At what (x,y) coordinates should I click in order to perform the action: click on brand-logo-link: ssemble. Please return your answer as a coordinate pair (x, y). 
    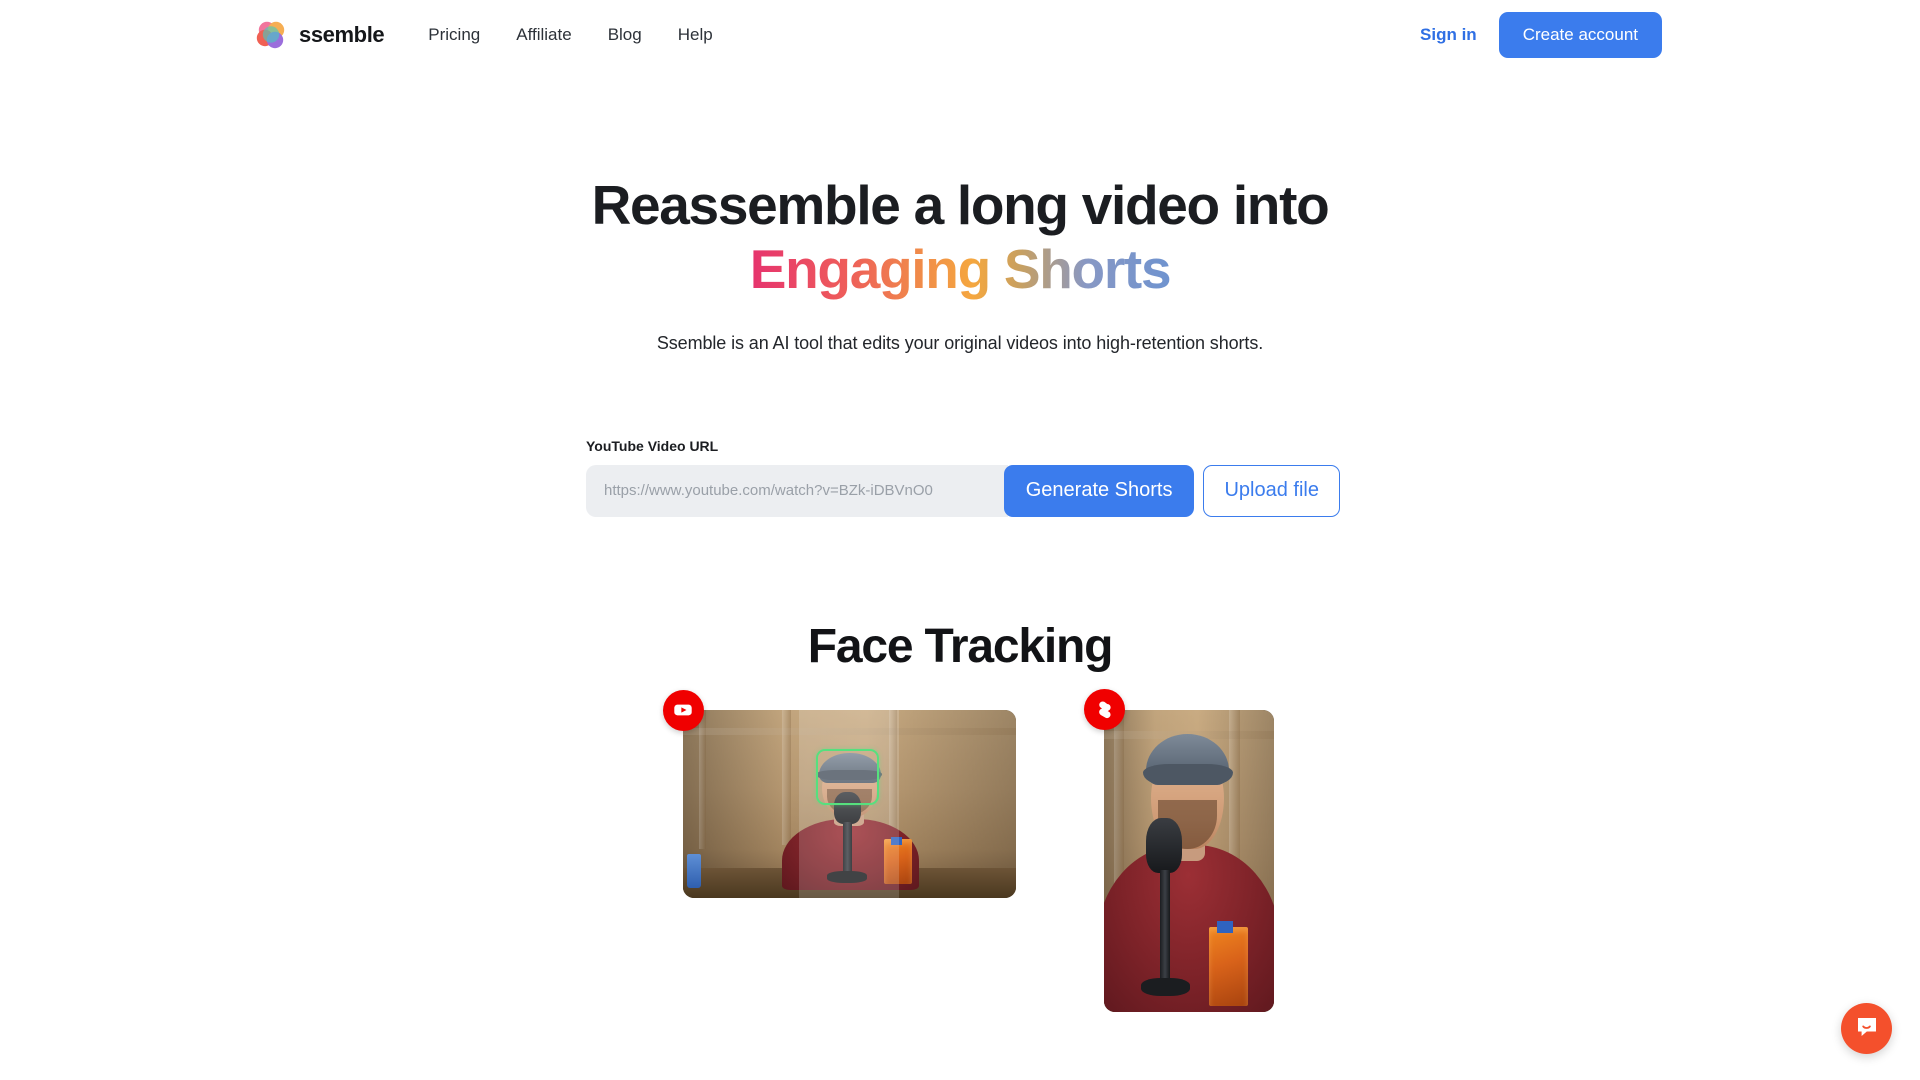
    Looking at the image, I should click on (320, 35).